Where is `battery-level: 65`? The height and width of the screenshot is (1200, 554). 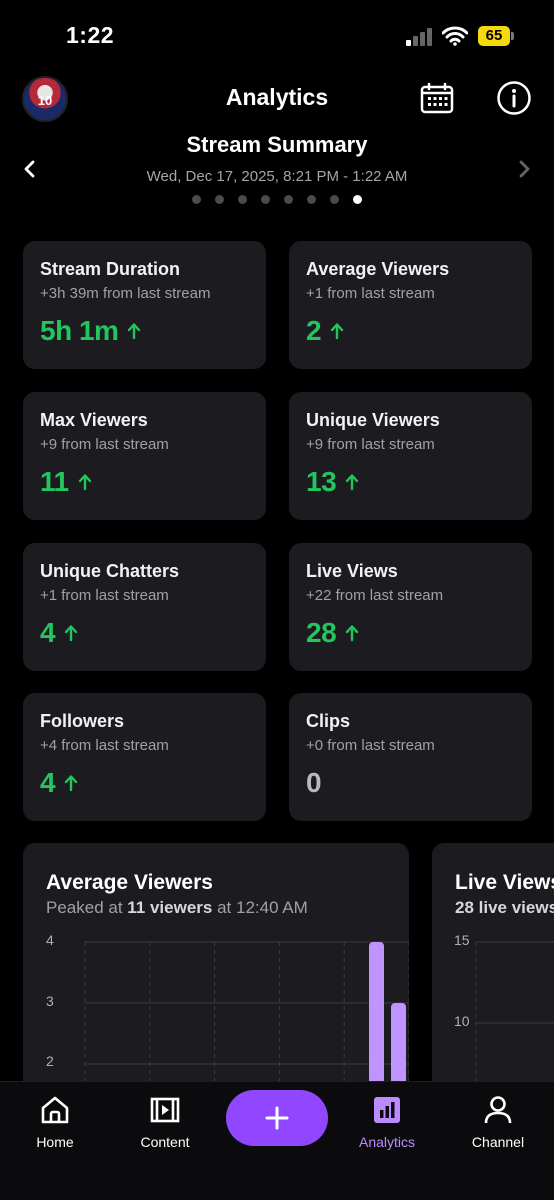 battery-level: 65 is located at coordinates (494, 36).